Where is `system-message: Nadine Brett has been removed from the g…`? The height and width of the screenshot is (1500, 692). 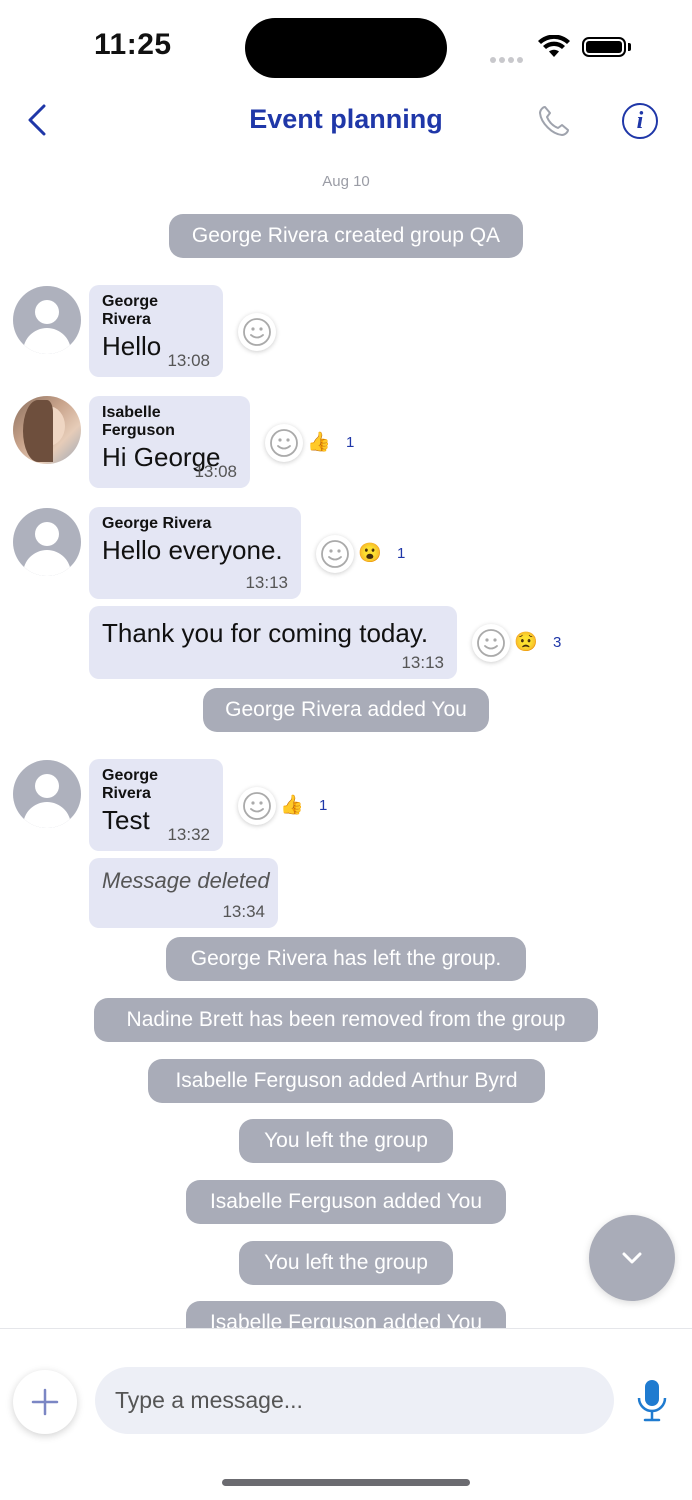
system-message: Nadine Brett has been removed from the g… is located at coordinates (346, 1020).